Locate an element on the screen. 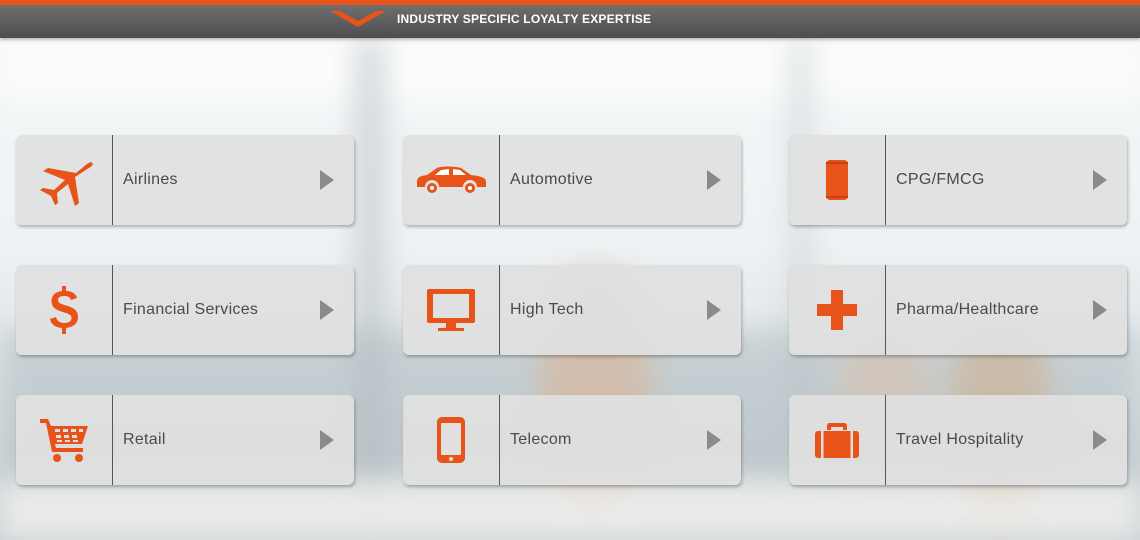 This screenshot has width=1140, height=540. monitor-icon is located at coordinates (451, 310).